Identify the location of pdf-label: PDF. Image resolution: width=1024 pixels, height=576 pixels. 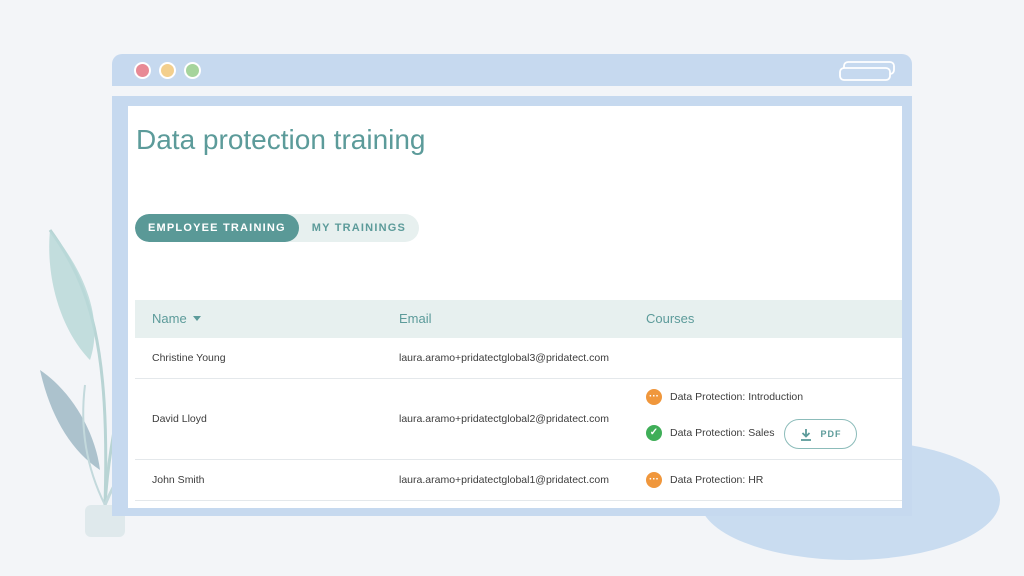
(831, 434).